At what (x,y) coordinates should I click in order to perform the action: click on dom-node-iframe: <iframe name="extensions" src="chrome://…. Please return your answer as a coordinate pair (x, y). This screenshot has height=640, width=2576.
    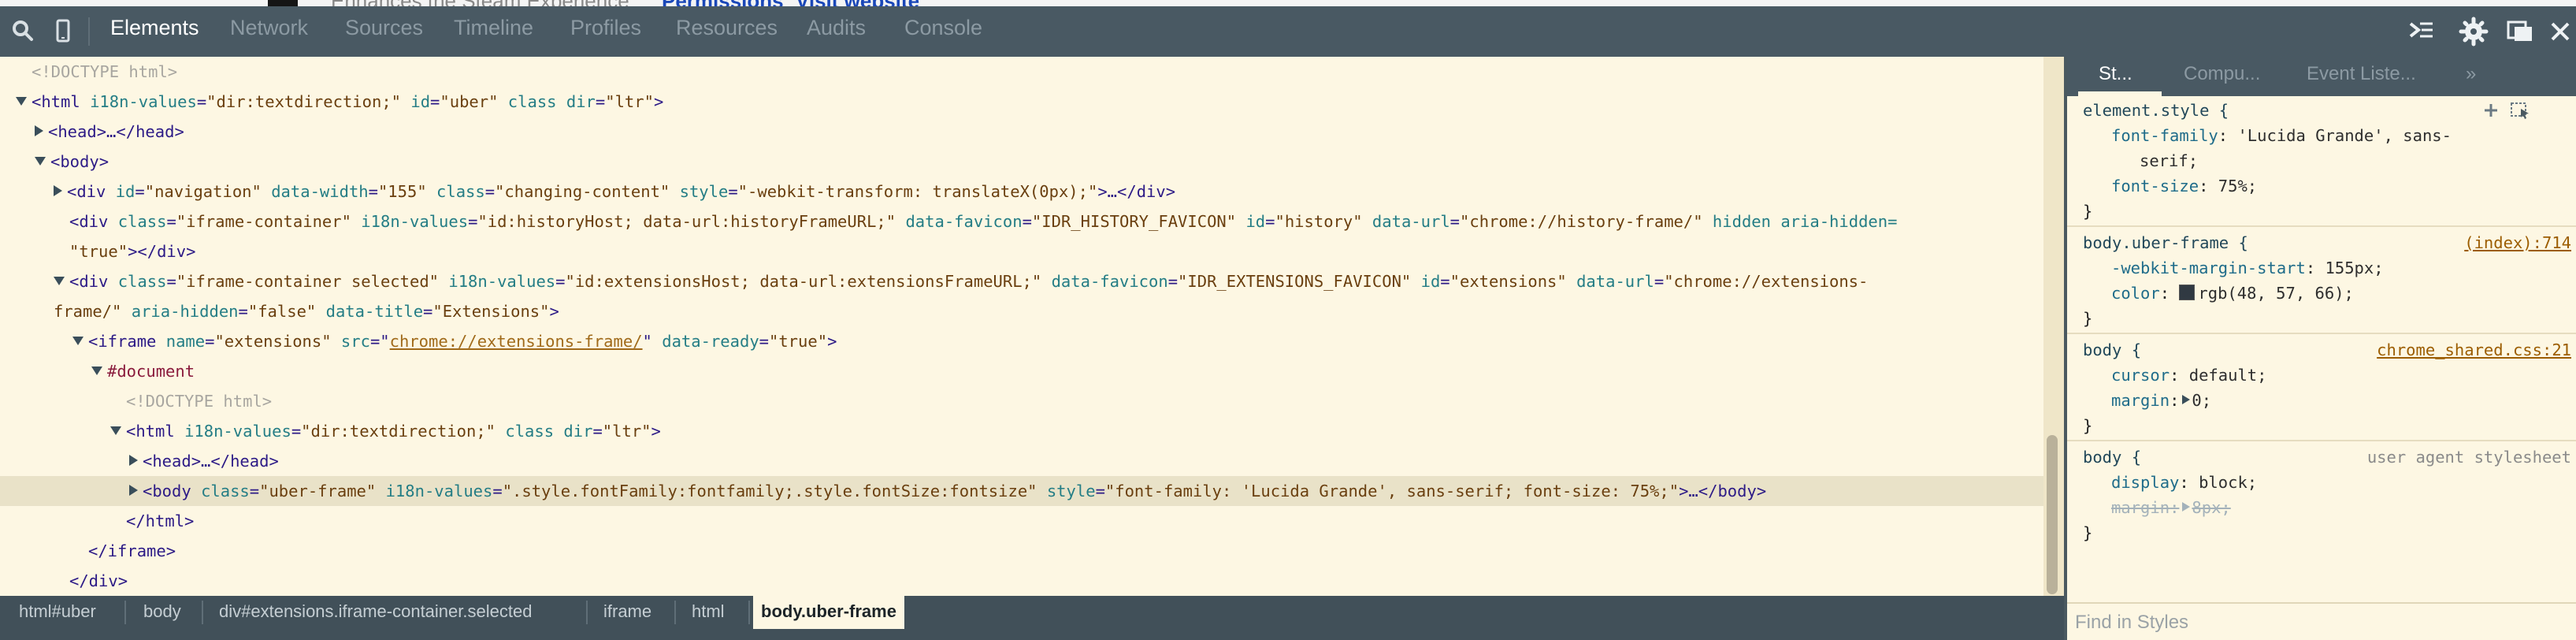
    Looking at the image, I should click on (1021, 341).